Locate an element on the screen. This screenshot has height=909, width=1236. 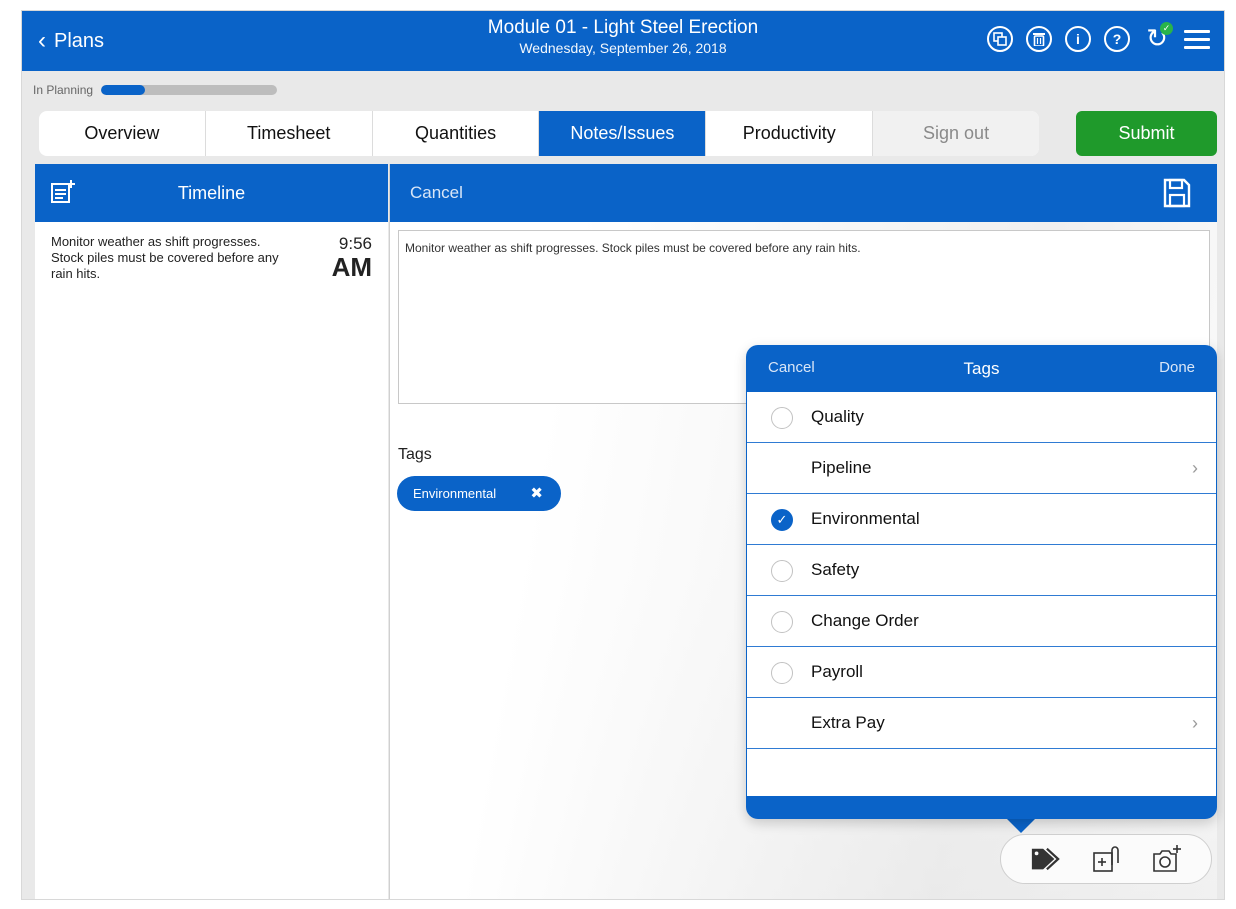
back-button: ‹ Plans is located at coordinates (71, 41).